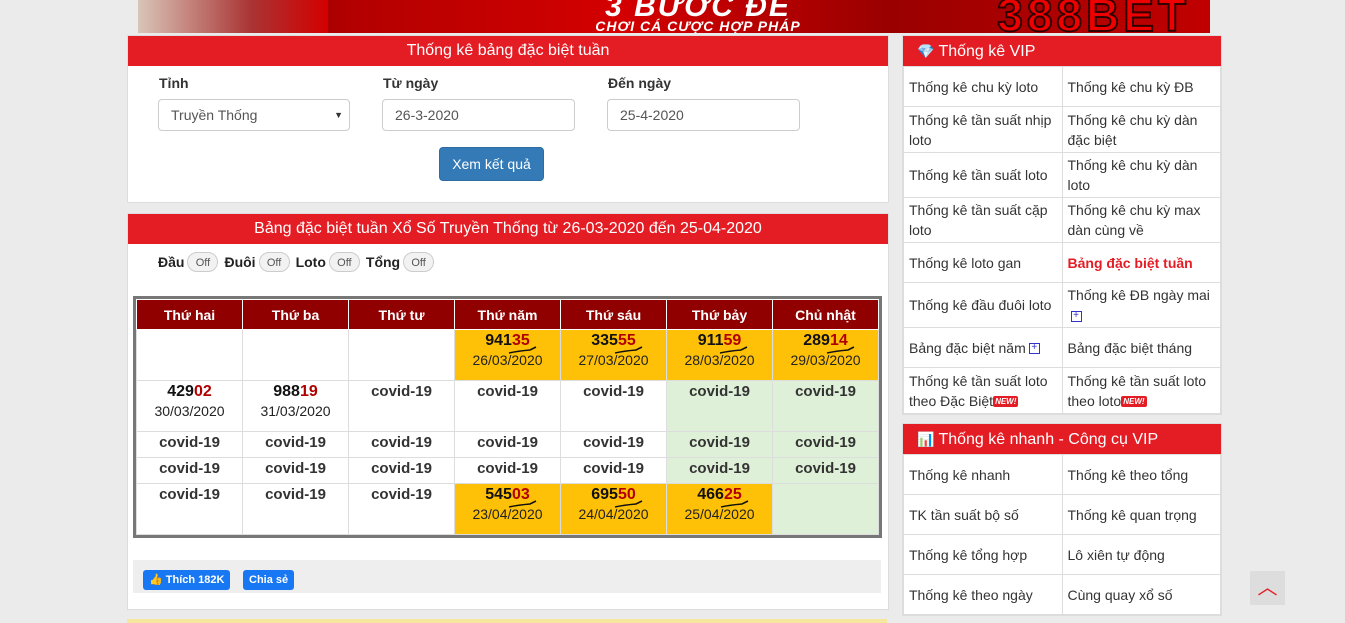  What do you see at coordinates (491, 164) in the screenshot?
I see `view-results-button: Xem kết quả` at bounding box center [491, 164].